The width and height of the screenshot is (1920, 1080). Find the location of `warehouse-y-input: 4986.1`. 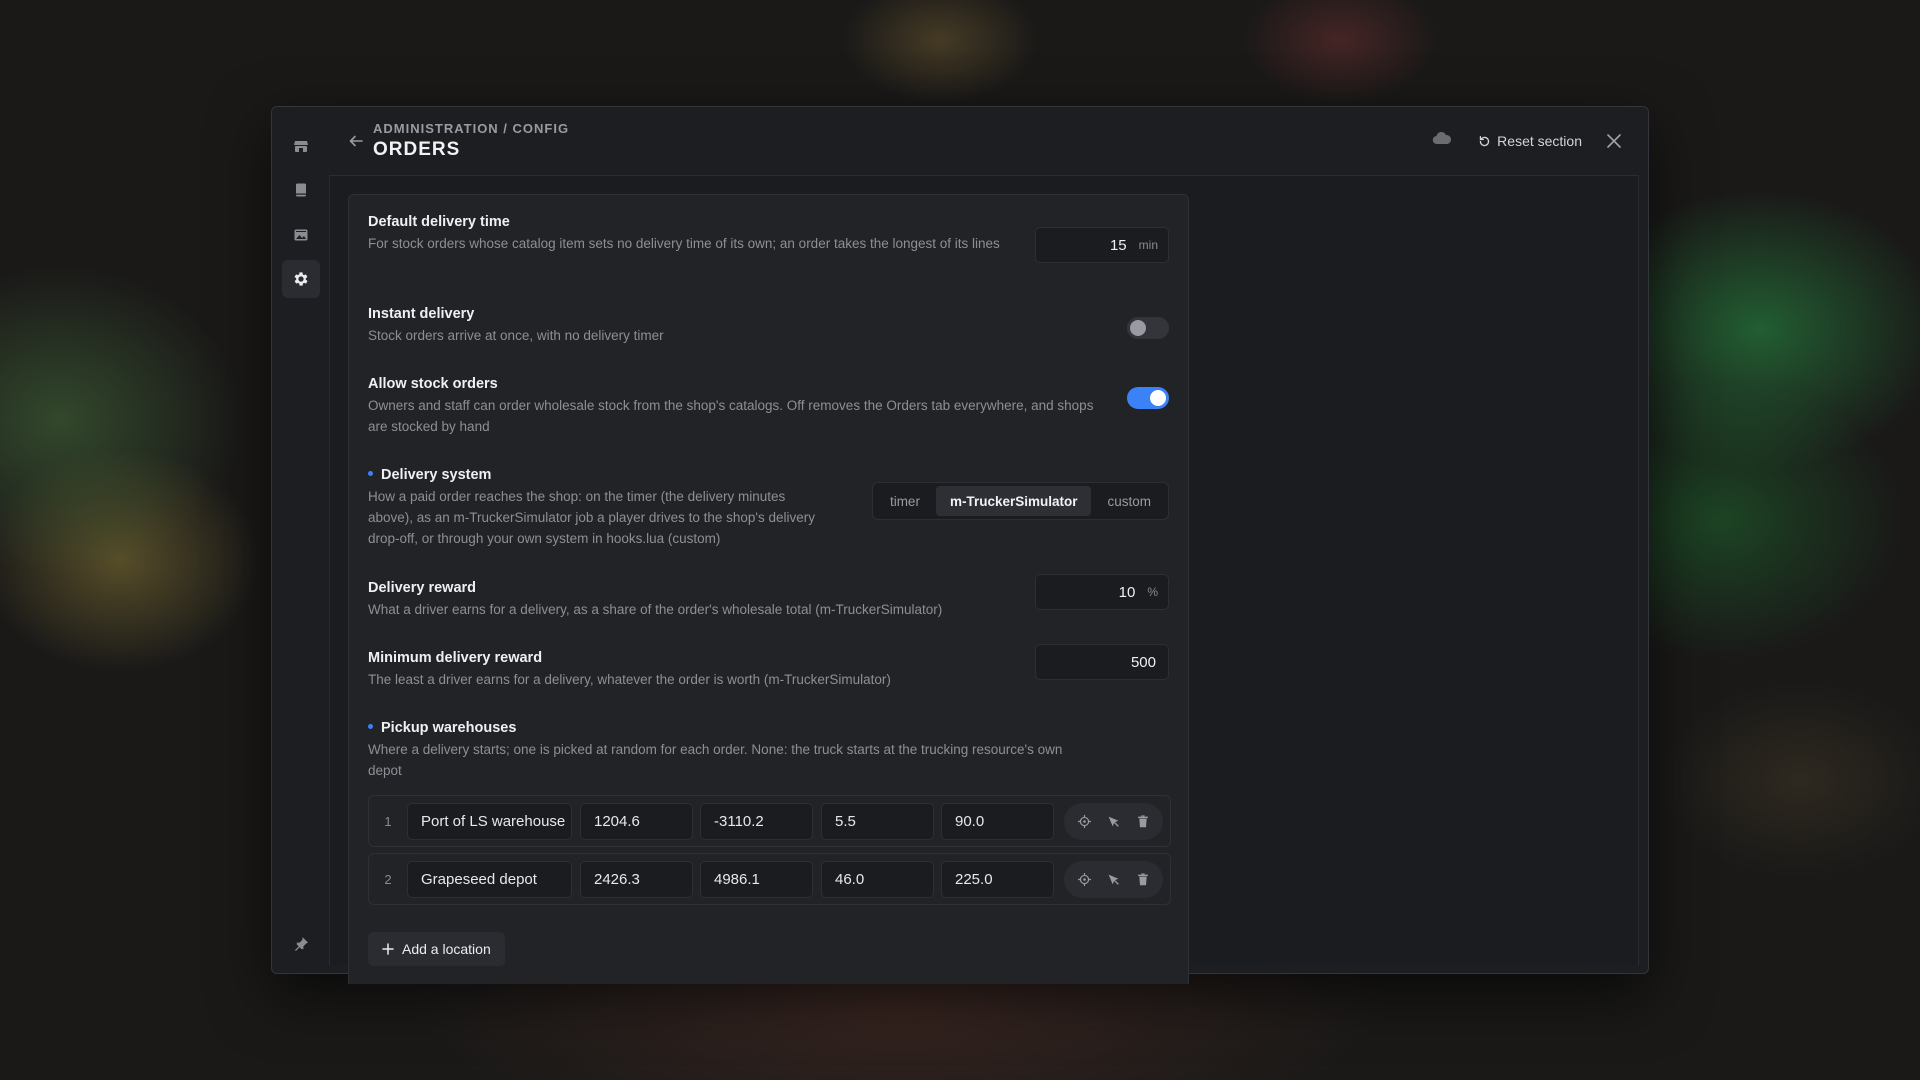

warehouse-y-input: 4986.1 is located at coordinates (756, 879).